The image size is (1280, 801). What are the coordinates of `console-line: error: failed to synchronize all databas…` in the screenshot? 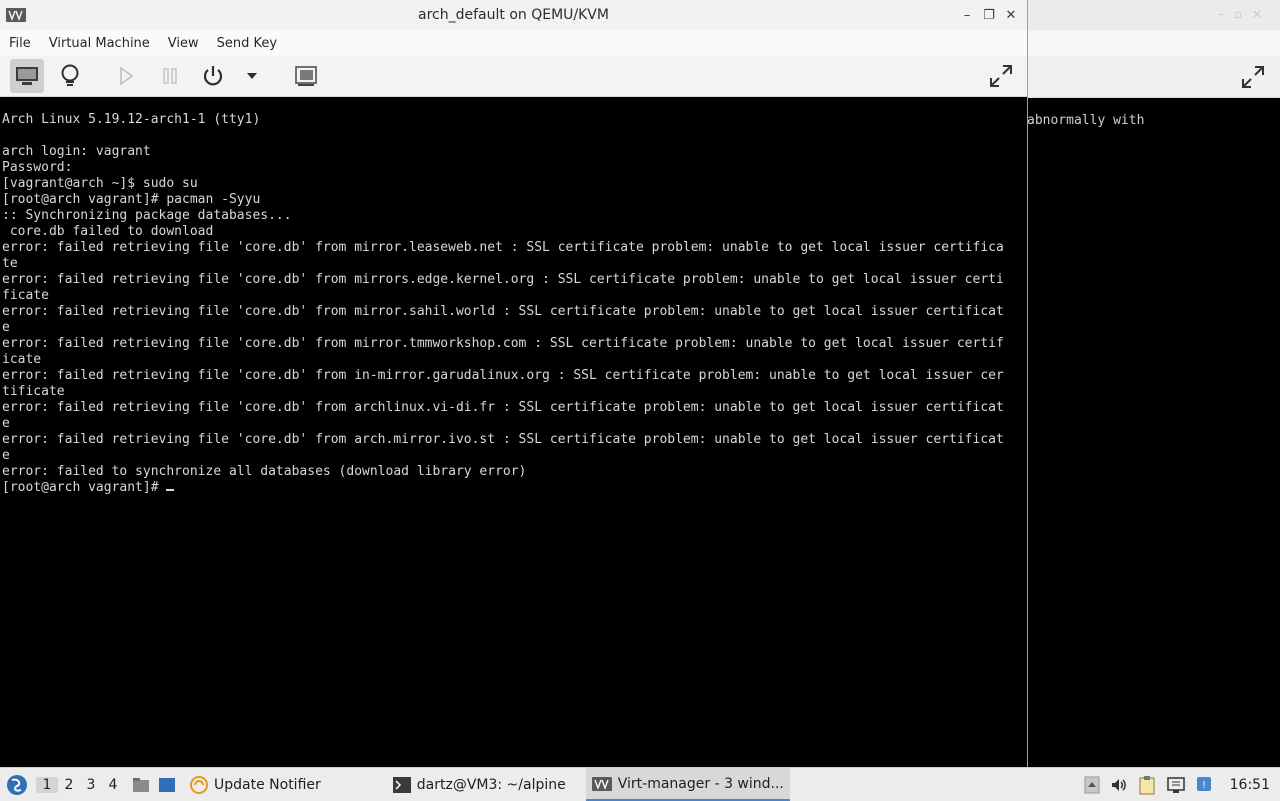 It's located at (264, 471).